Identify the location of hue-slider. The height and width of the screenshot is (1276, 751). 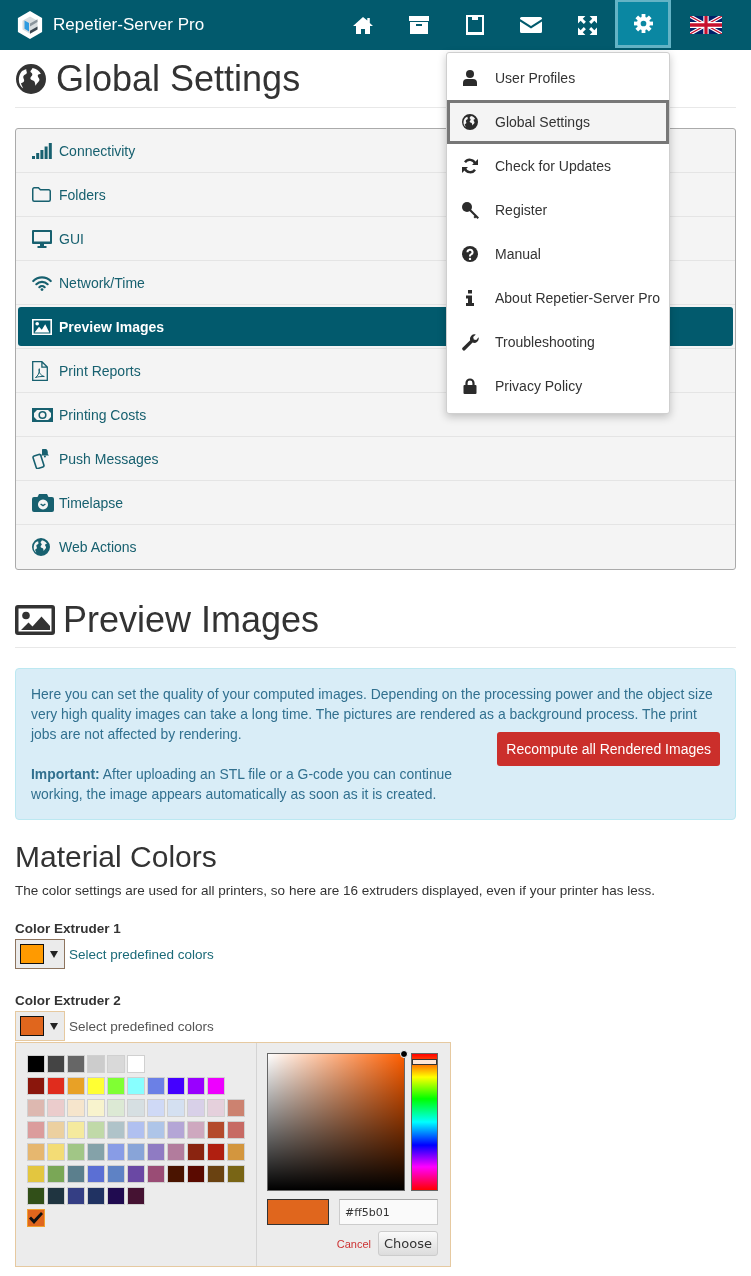
(424, 1122).